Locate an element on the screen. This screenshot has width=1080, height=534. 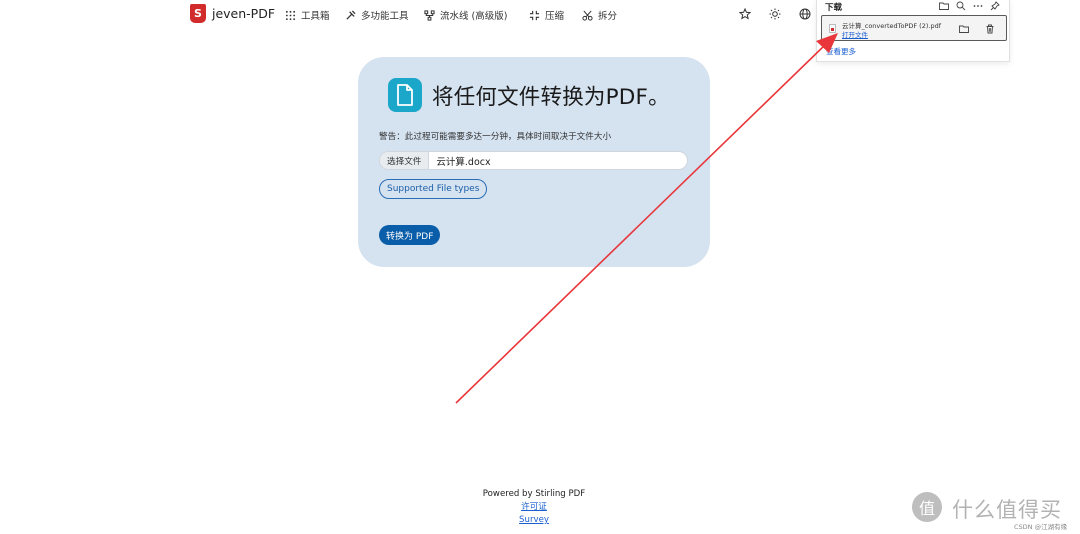
search-icon is located at coordinates (961, 6).